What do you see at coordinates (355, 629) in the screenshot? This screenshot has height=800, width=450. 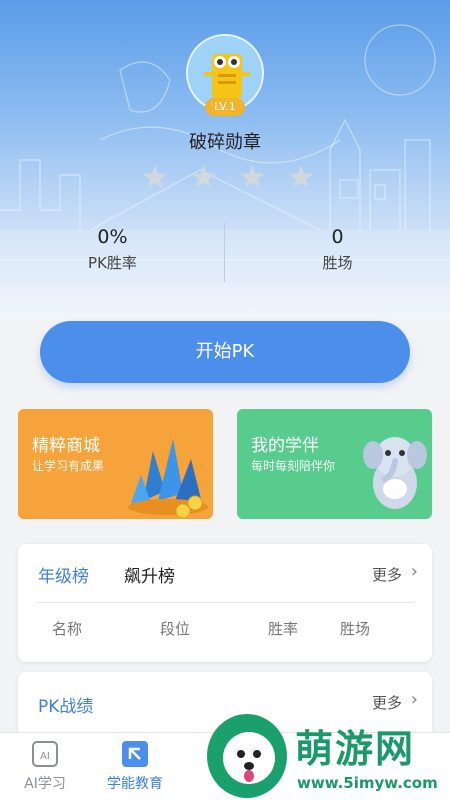 I see `column-wins: 胜场` at bounding box center [355, 629].